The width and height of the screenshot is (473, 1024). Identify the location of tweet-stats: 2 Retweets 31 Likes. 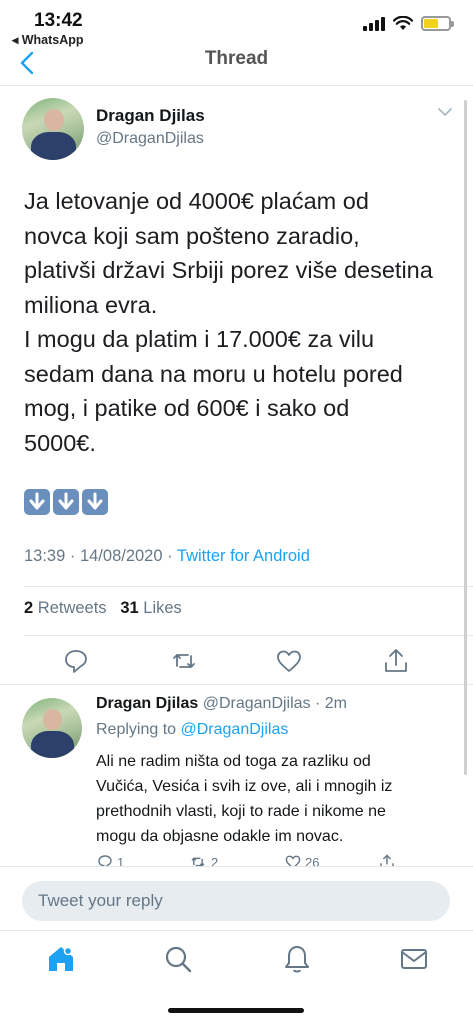
(103, 608).